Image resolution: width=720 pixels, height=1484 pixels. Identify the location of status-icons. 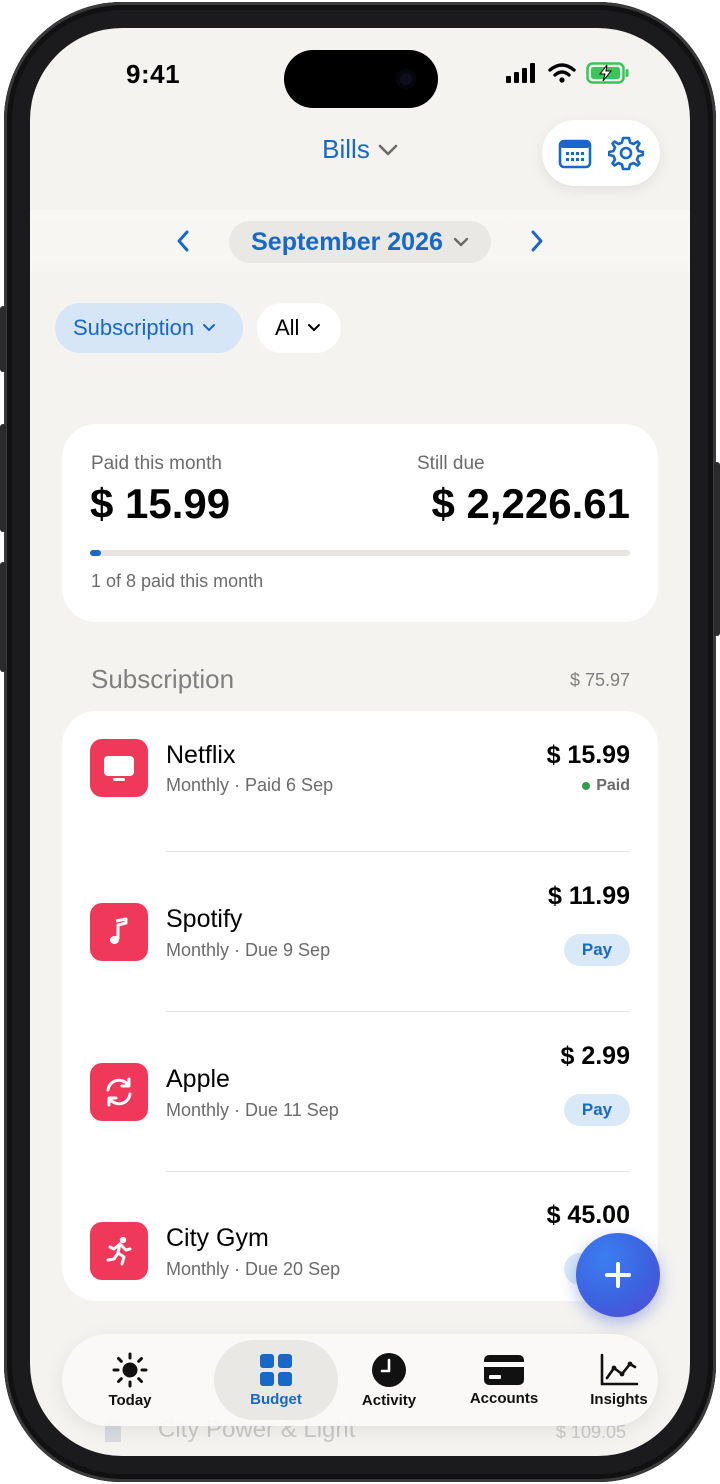
(568, 73).